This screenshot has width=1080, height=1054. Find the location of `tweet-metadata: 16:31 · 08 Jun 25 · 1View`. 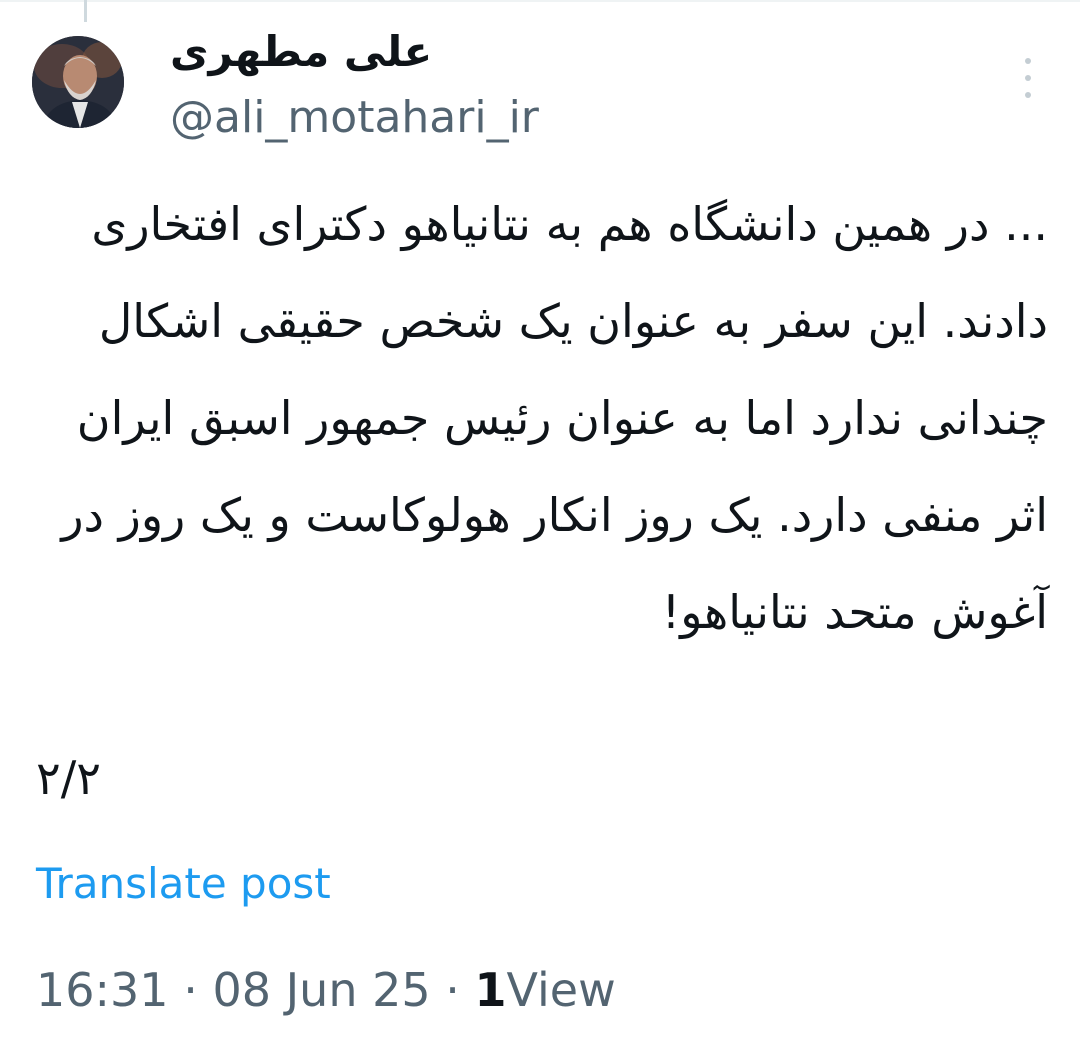

tweet-metadata: 16:31 · 08 Jun 25 · 1View is located at coordinates (326, 990).